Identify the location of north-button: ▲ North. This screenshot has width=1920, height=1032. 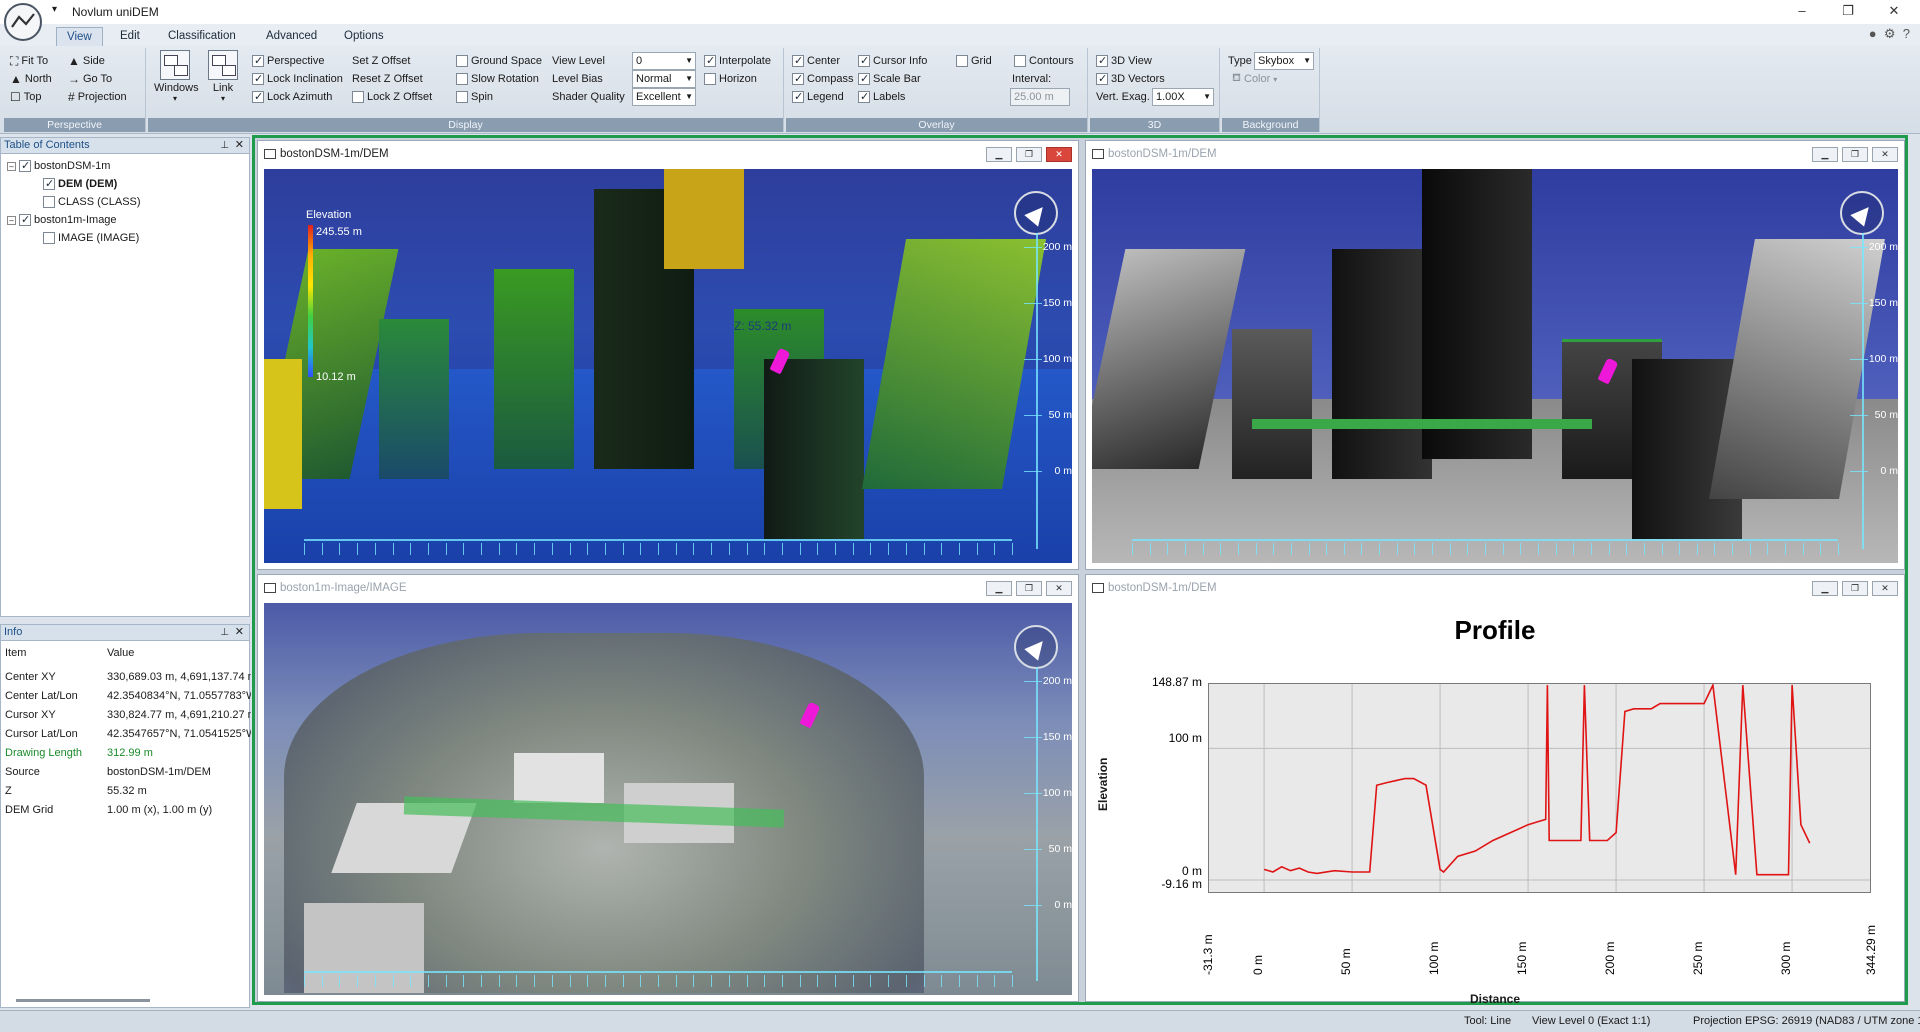
(31, 79).